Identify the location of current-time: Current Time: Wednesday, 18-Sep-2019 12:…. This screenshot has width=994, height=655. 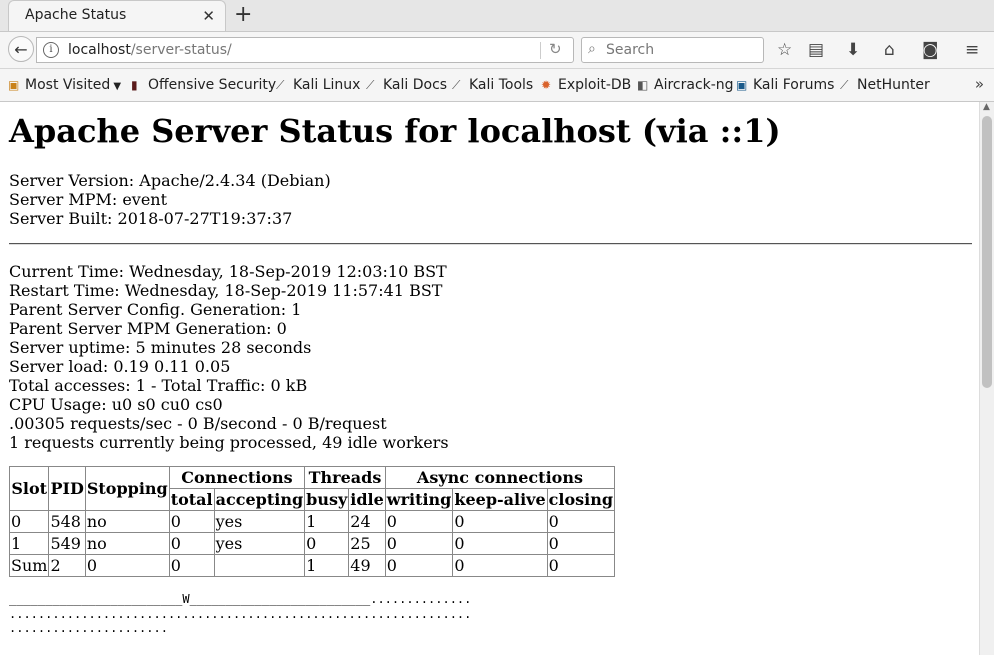
(228, 271).